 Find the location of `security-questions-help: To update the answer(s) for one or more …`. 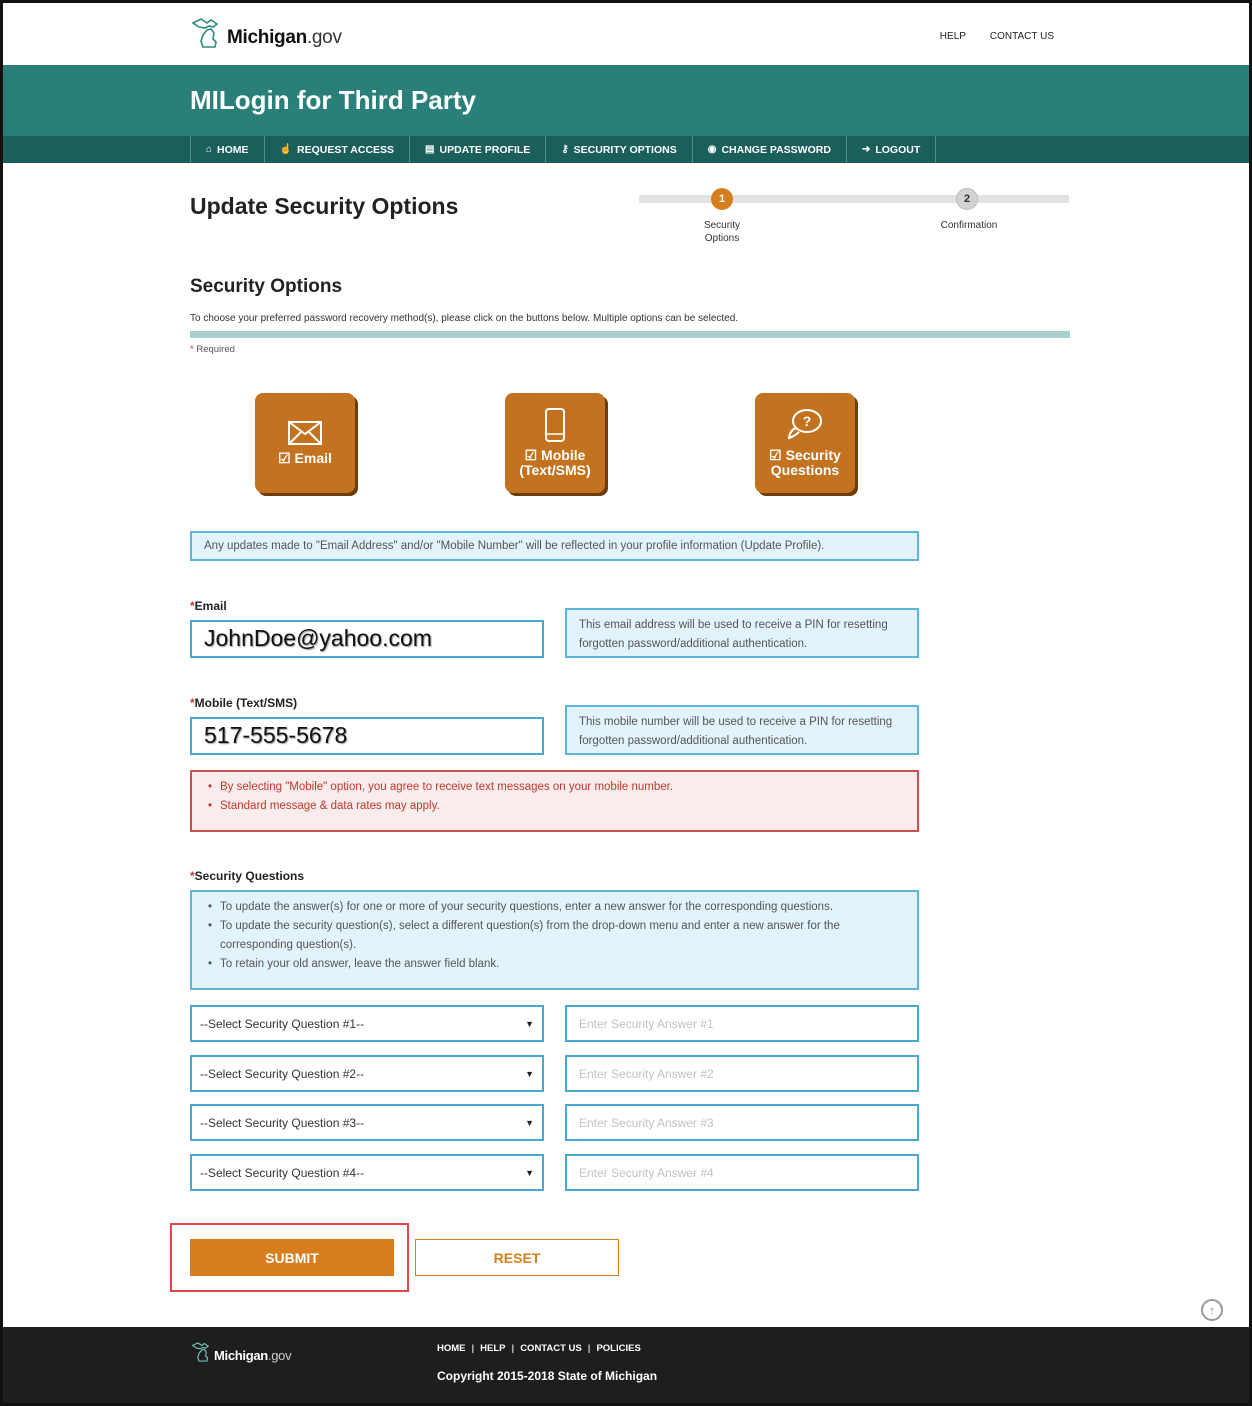

security-questions-help: To update the answer(s) for one or more … is located at coordinates (554, 940).